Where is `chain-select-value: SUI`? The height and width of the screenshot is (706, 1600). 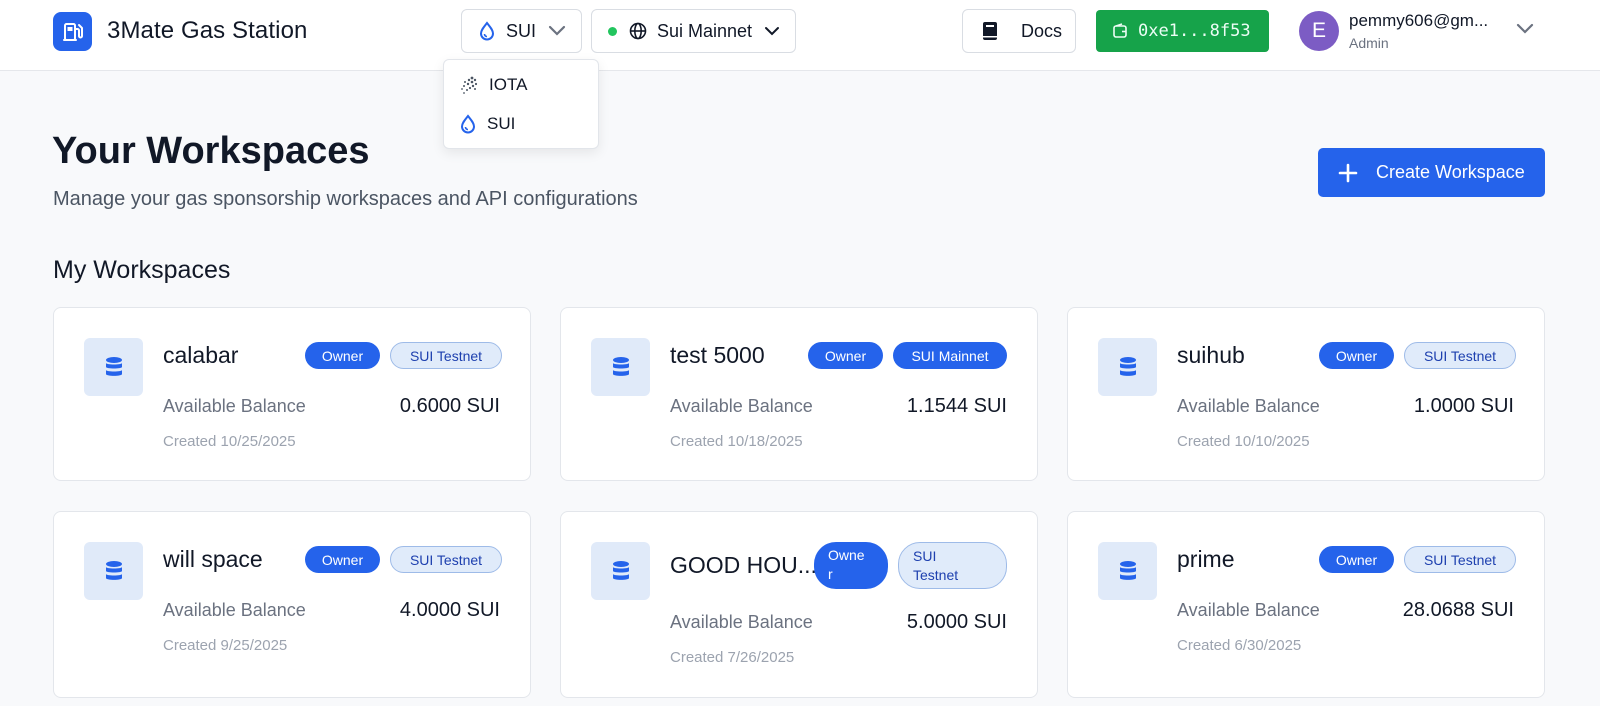 chain-select-value: SUI is located at coordinates (521, 30).